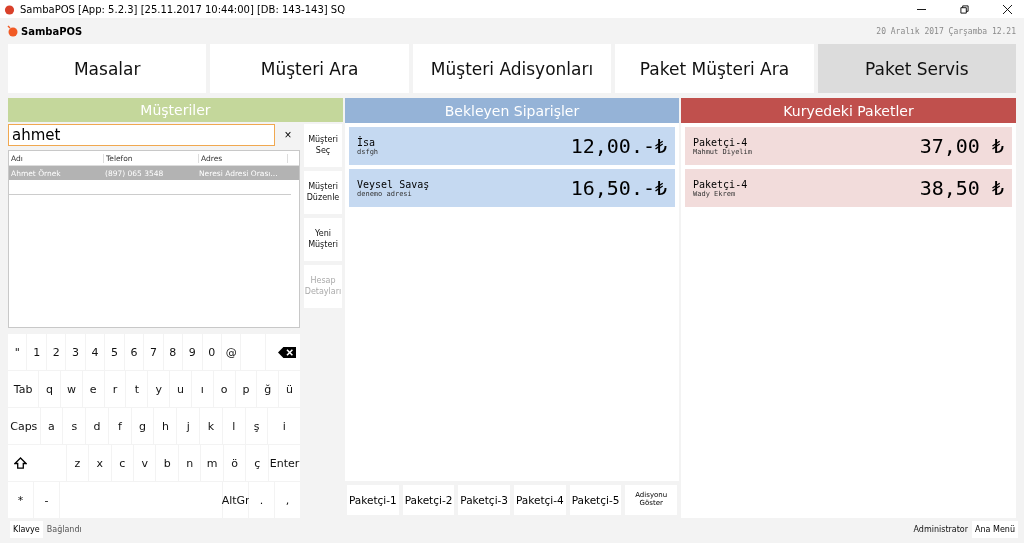 This screenshot has width=1024, height=543. Describe the element at coordinates (122, 463) in the screenshot. I see `keyboard-key: c` at that location.